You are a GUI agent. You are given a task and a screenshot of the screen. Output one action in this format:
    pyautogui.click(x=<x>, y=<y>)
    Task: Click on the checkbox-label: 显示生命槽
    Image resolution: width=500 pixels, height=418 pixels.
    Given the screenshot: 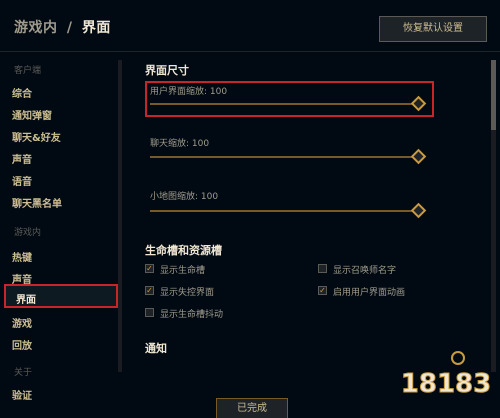 What is the action you would take?
    pyautogui.click(x=183, y=271)
    